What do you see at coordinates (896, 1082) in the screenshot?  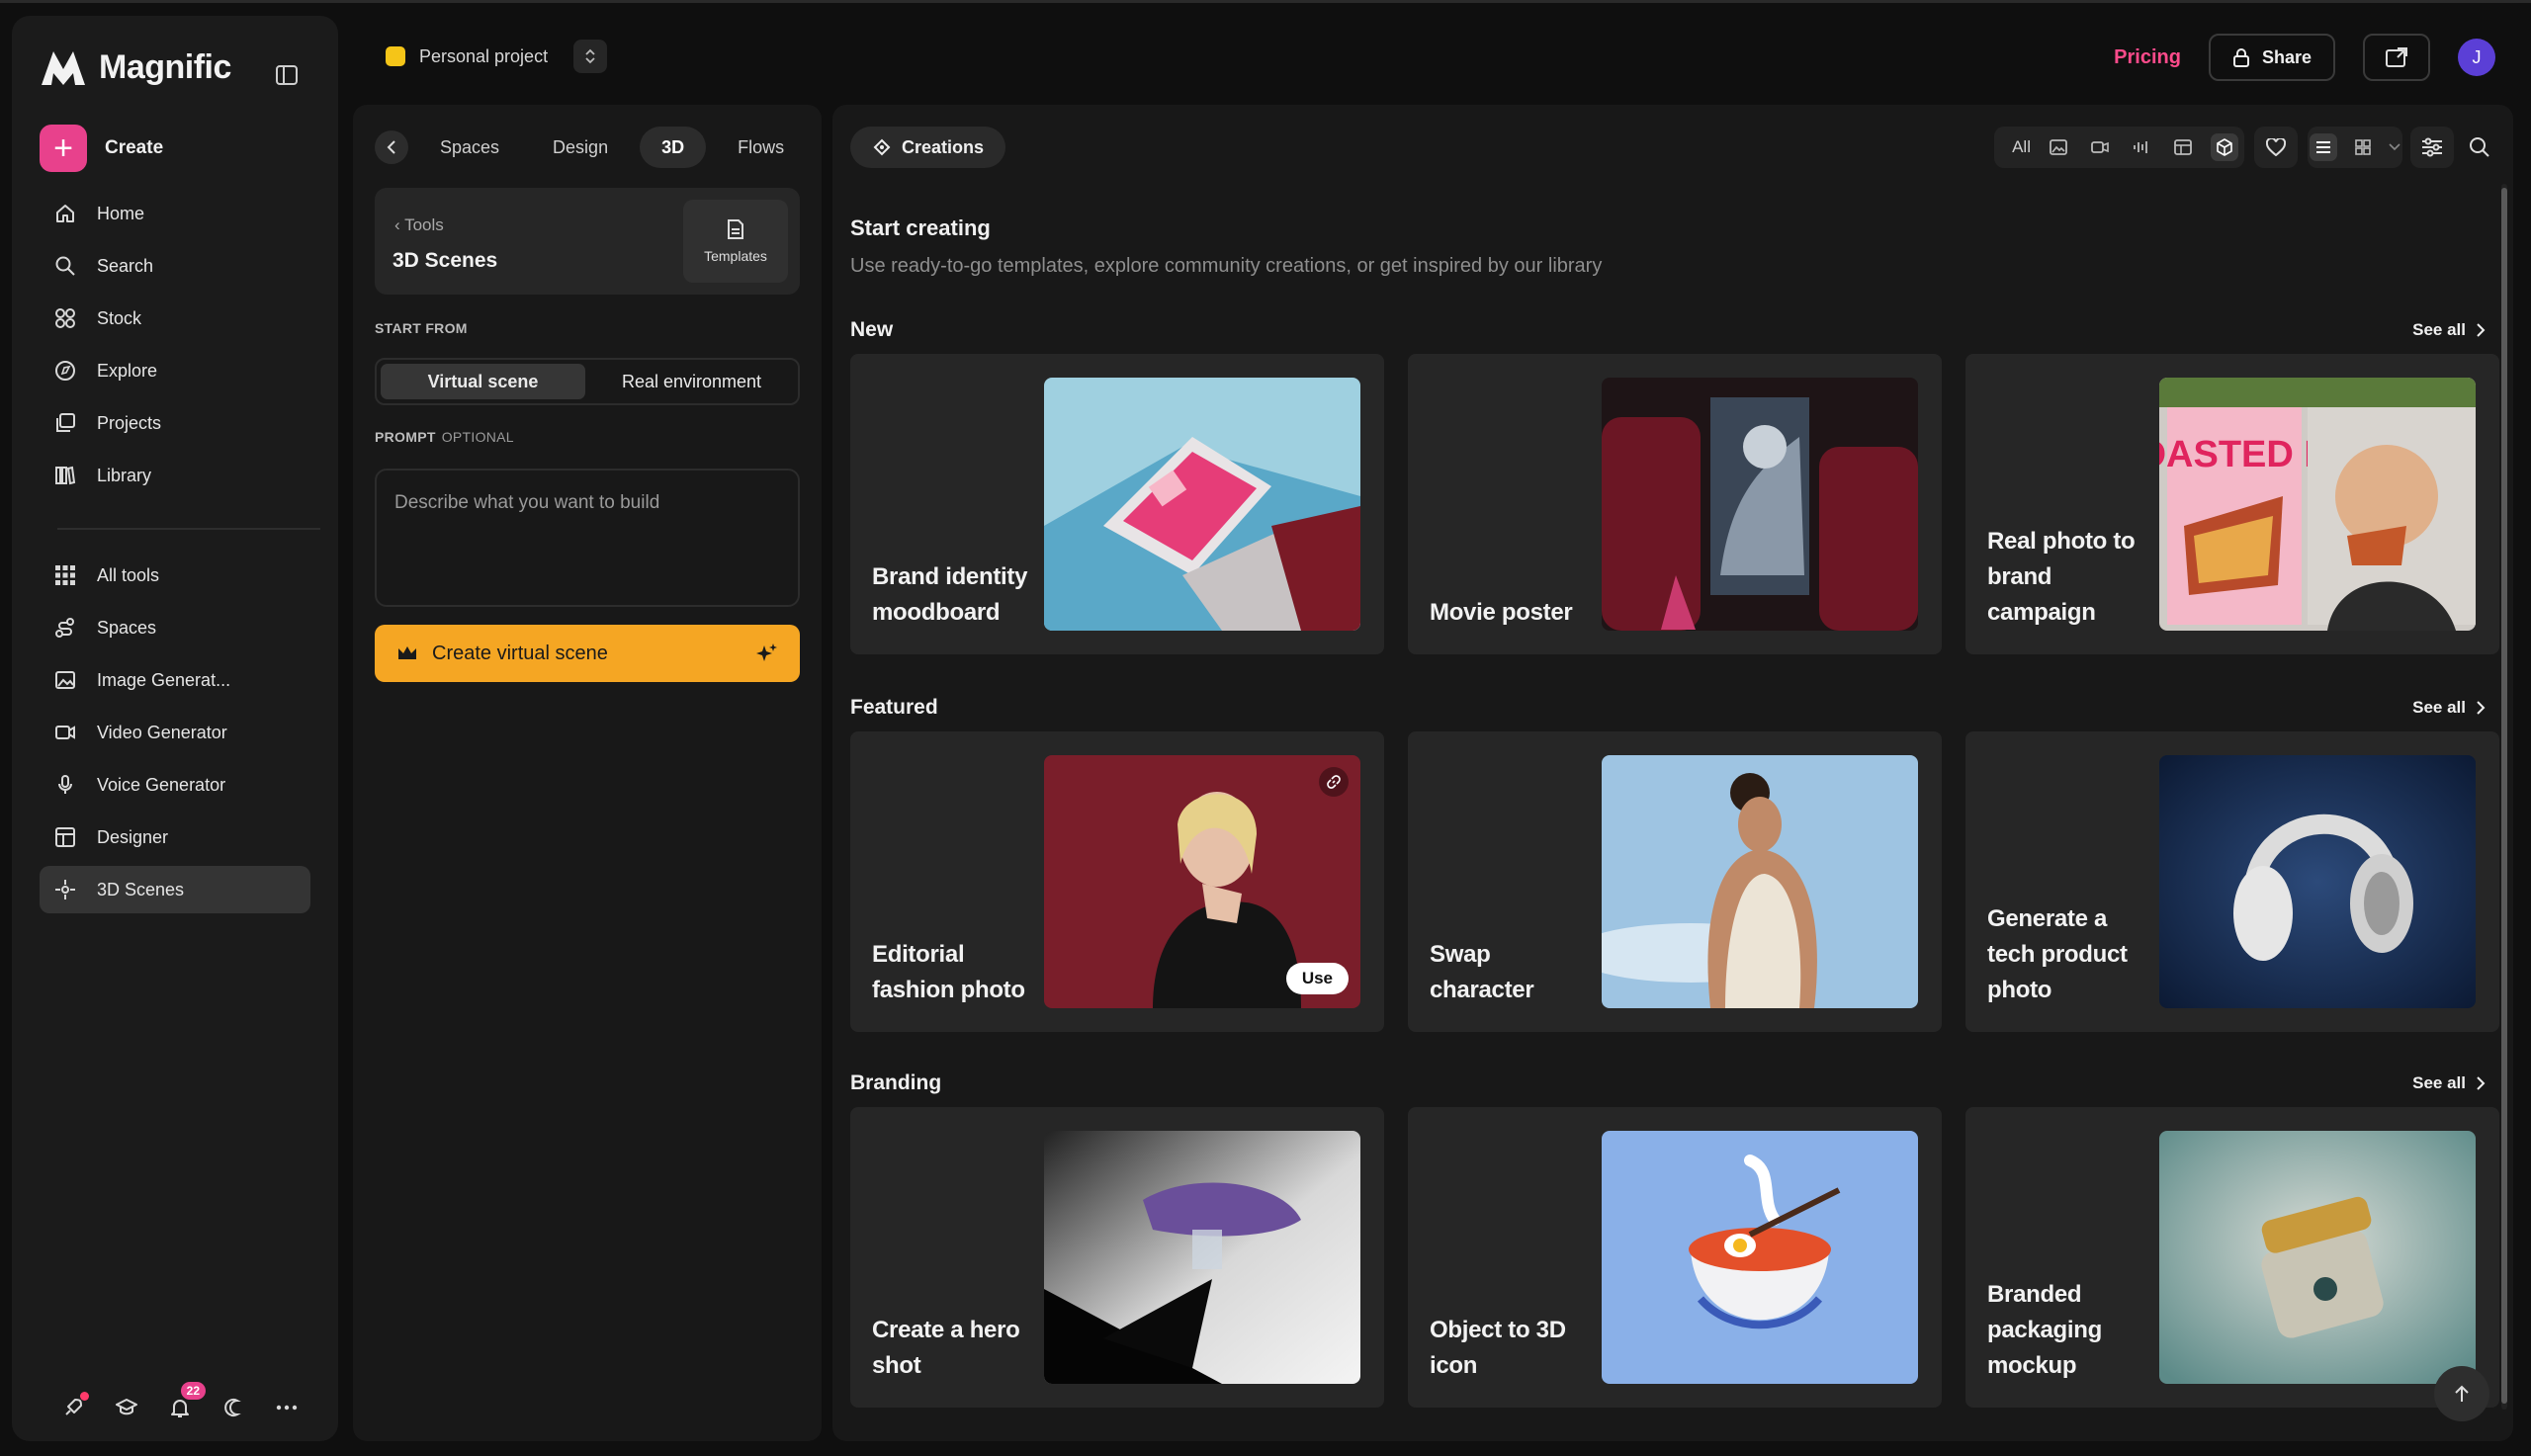 I see `section-title-branding: Branding` at bounding box center [896, 1082].